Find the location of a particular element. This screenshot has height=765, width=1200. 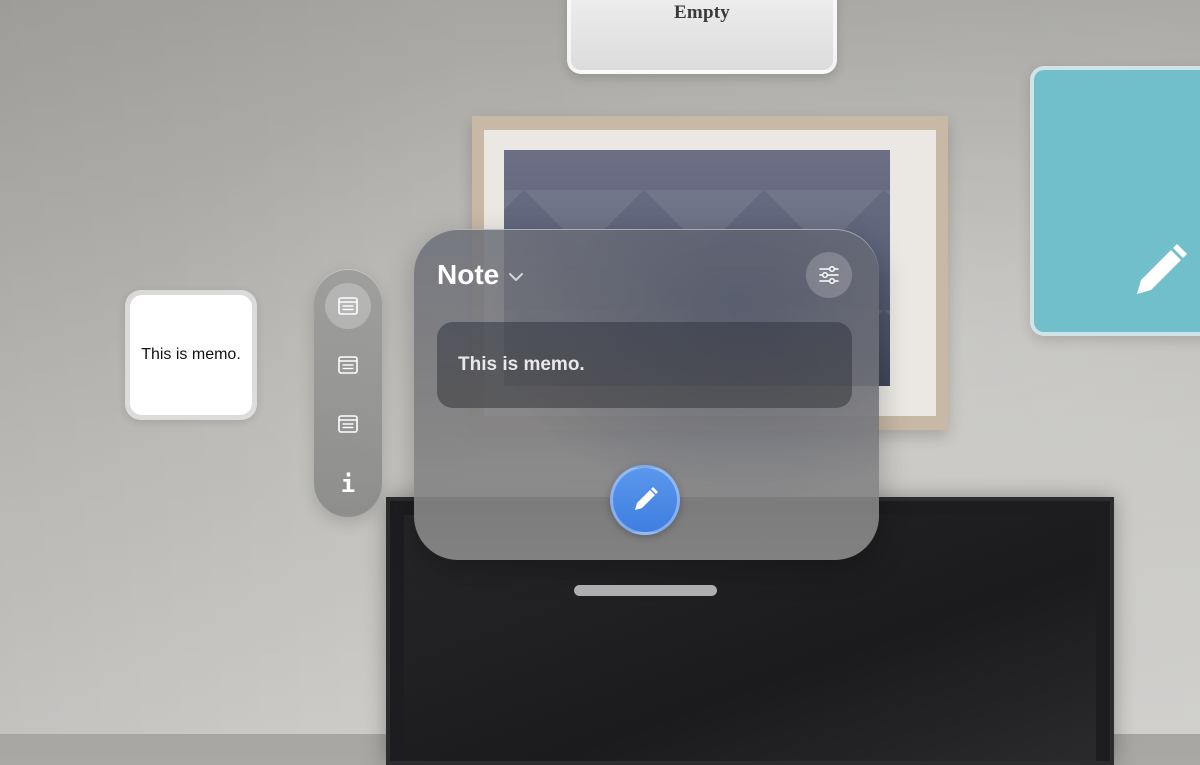

compose-button is located at coordinates (645, 500).